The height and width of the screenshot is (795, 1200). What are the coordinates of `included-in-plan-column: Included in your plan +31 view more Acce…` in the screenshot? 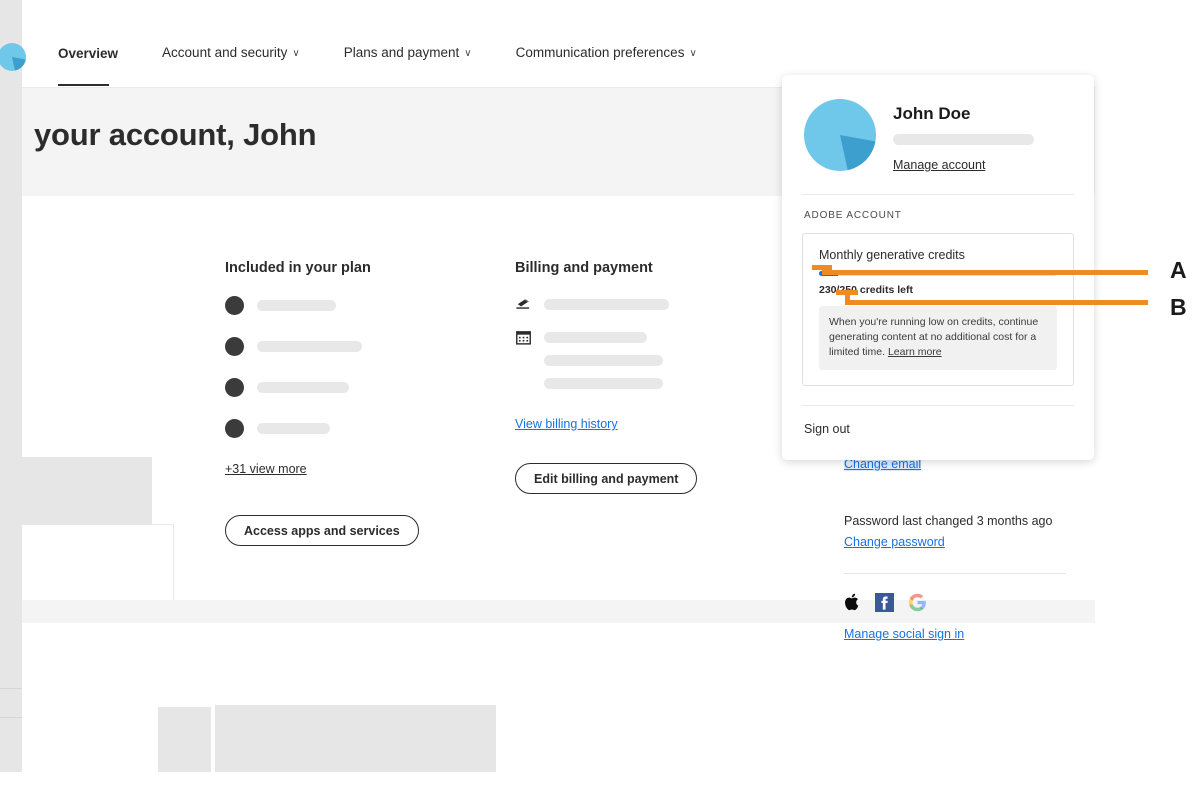 It's located at (355, 403).